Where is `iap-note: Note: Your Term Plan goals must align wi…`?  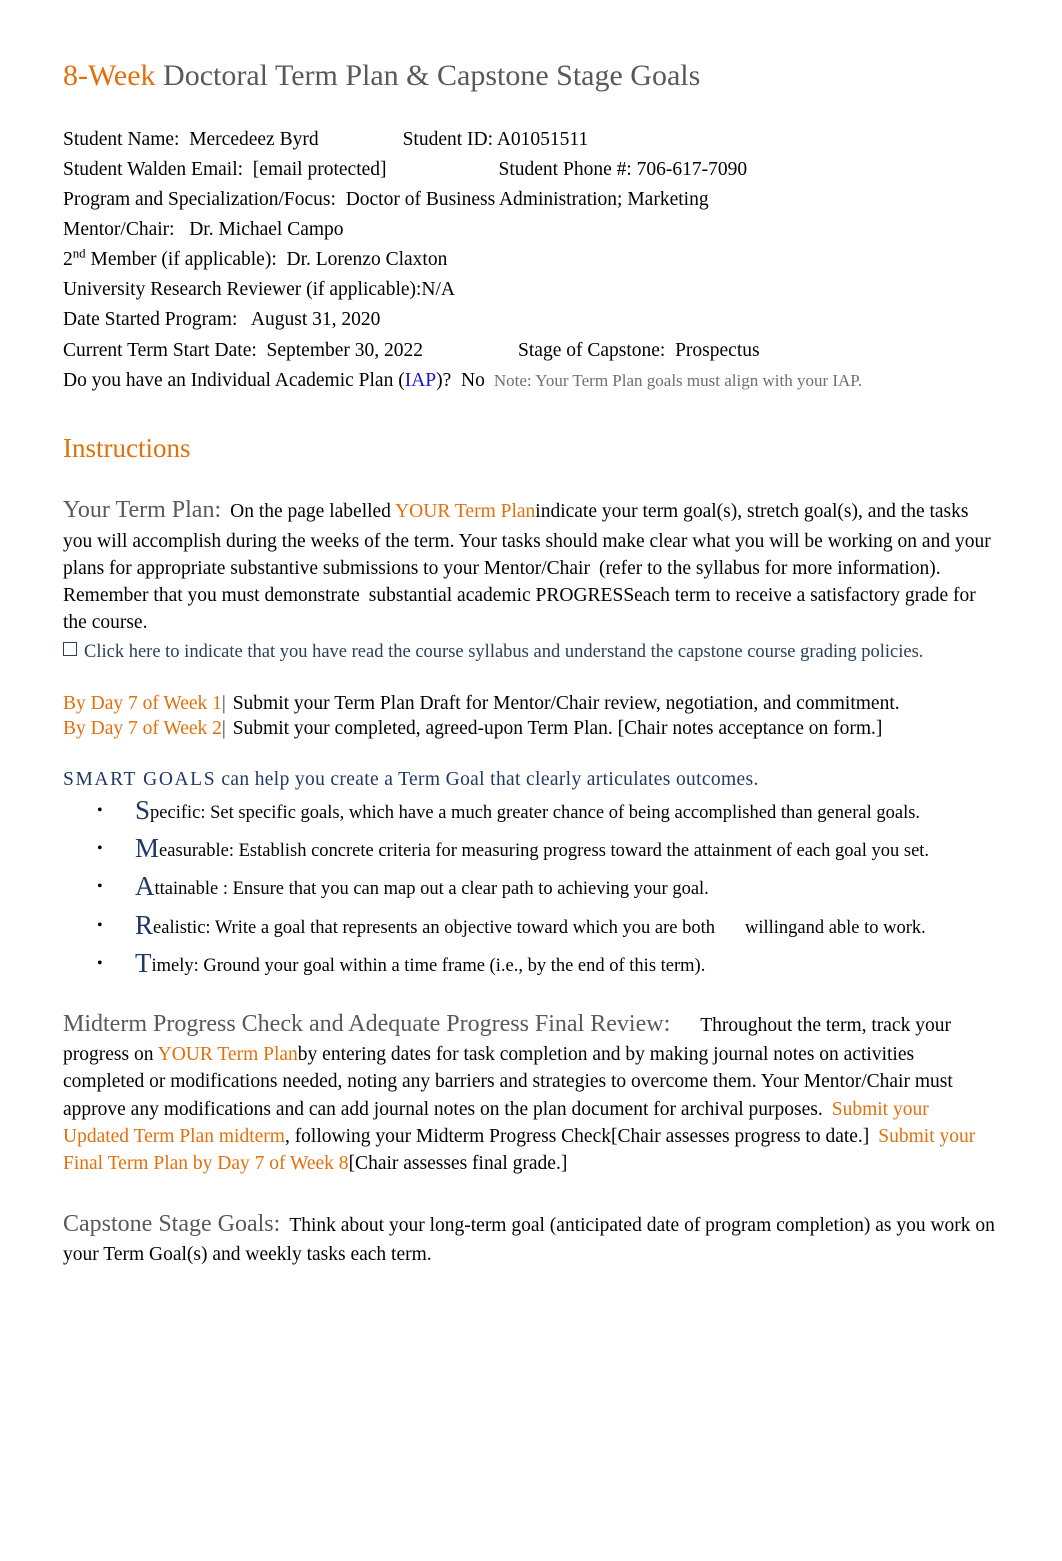 iap-note: Note: Your Term Plan goals must align wi… is located at coordinates (678, 380).